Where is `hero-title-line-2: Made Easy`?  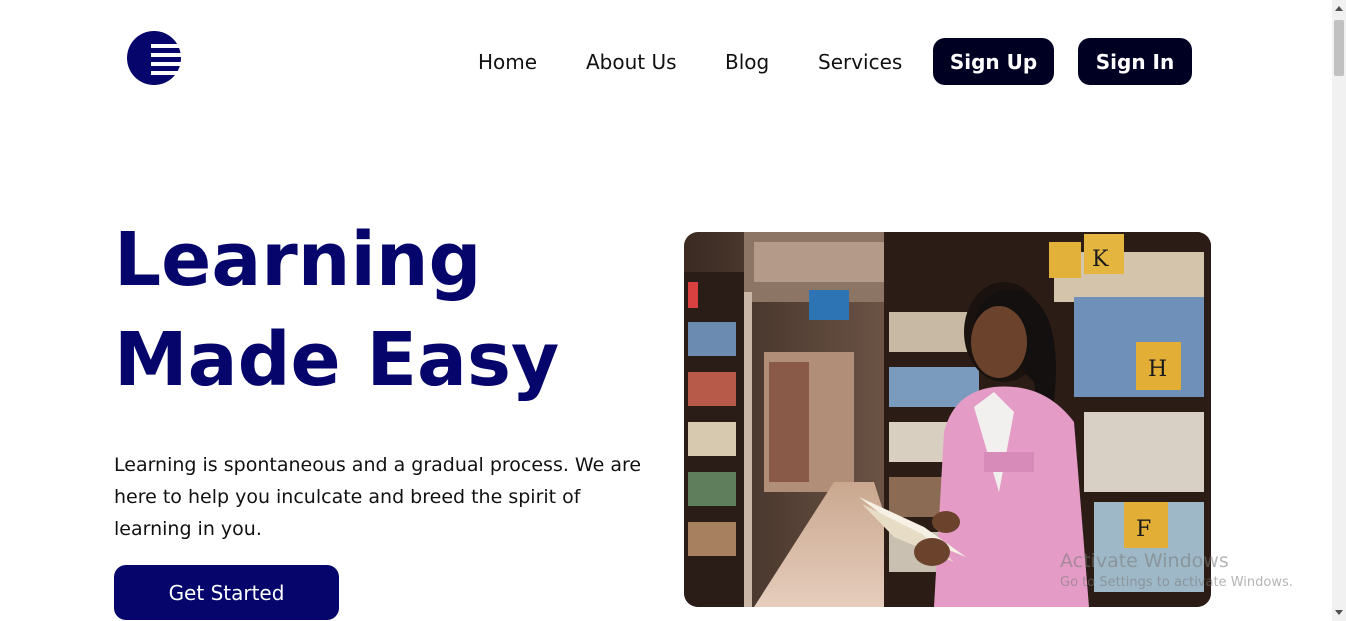 hero-title-line-2: Made Easy is located at coordinates (337, 360).